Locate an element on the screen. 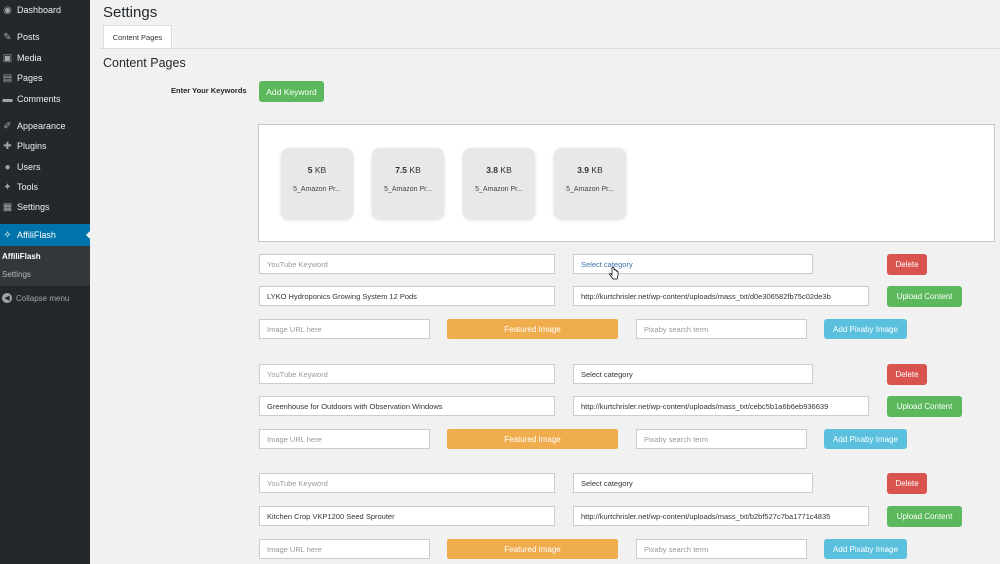 This screenshot has height=564, width=1000. settings-icon: ▦ is located at coordinates (7, 207).